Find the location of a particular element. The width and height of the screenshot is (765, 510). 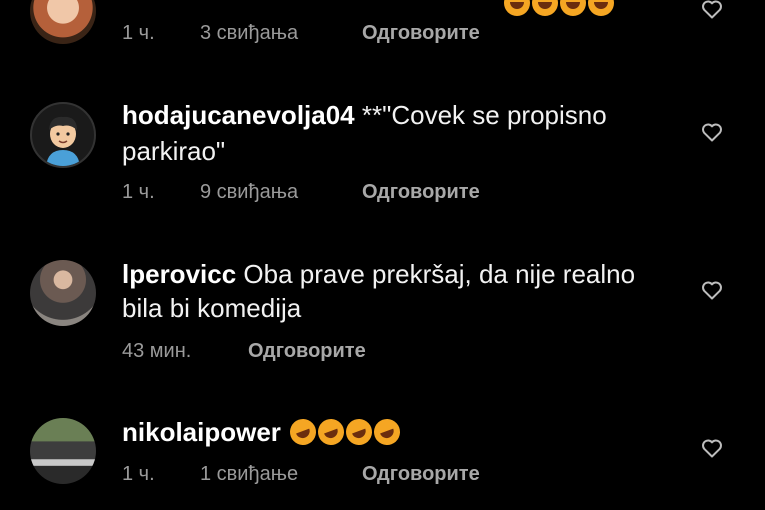

comment-body: bila bi komedija is located at coordinates (212, 308).